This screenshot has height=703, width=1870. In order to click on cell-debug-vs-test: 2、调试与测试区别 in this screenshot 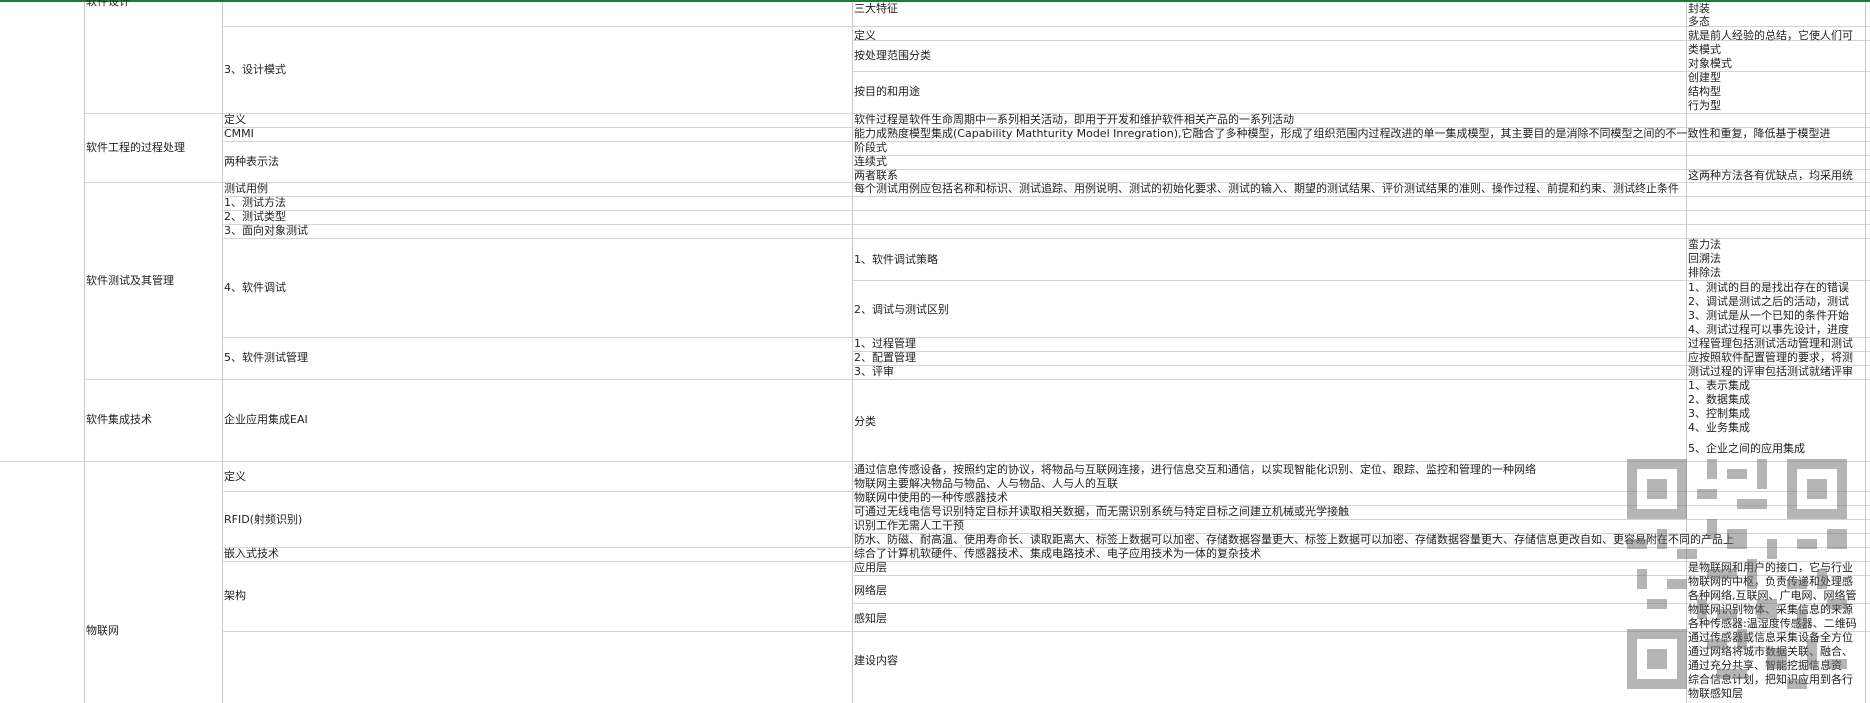, I will do `click(901, 309)`.